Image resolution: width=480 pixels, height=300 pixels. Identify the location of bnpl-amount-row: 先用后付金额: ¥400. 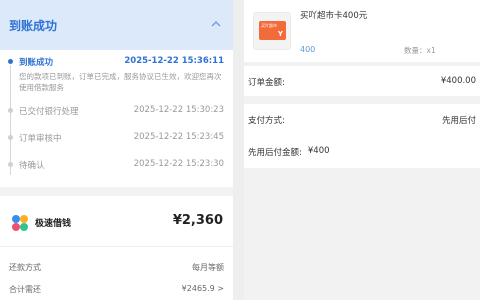
(362, 152).